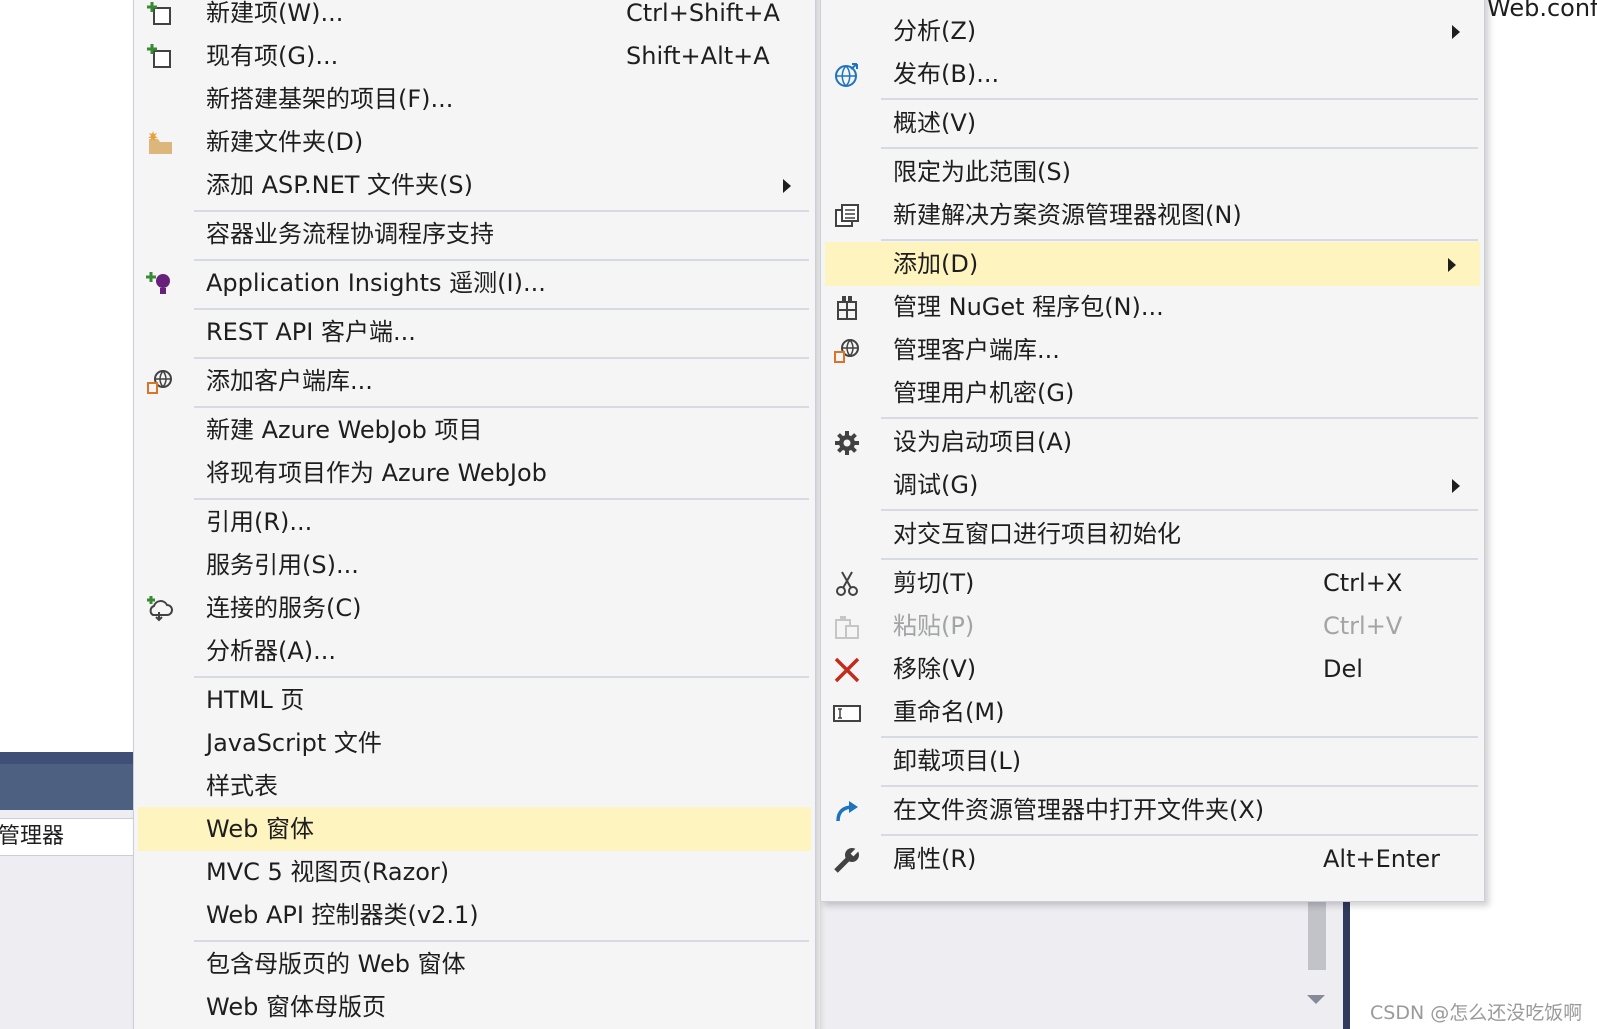 The height and width of the screenshot is (1029, 1597). Describe the element at coordinates (1346, 963) in the screenshot. I see `editor-edge` at that location.